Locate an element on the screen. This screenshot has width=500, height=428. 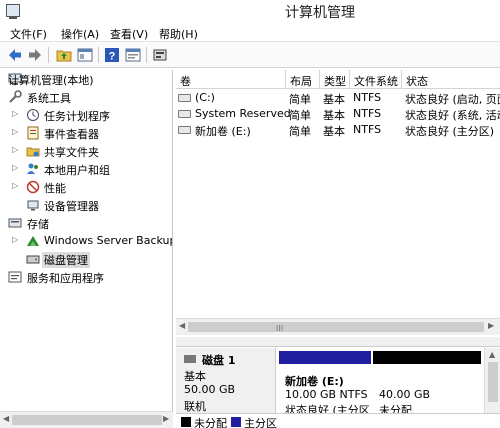
partition-unallocated: 40.00 GB 未分配 is located at coordinates (427, 384).